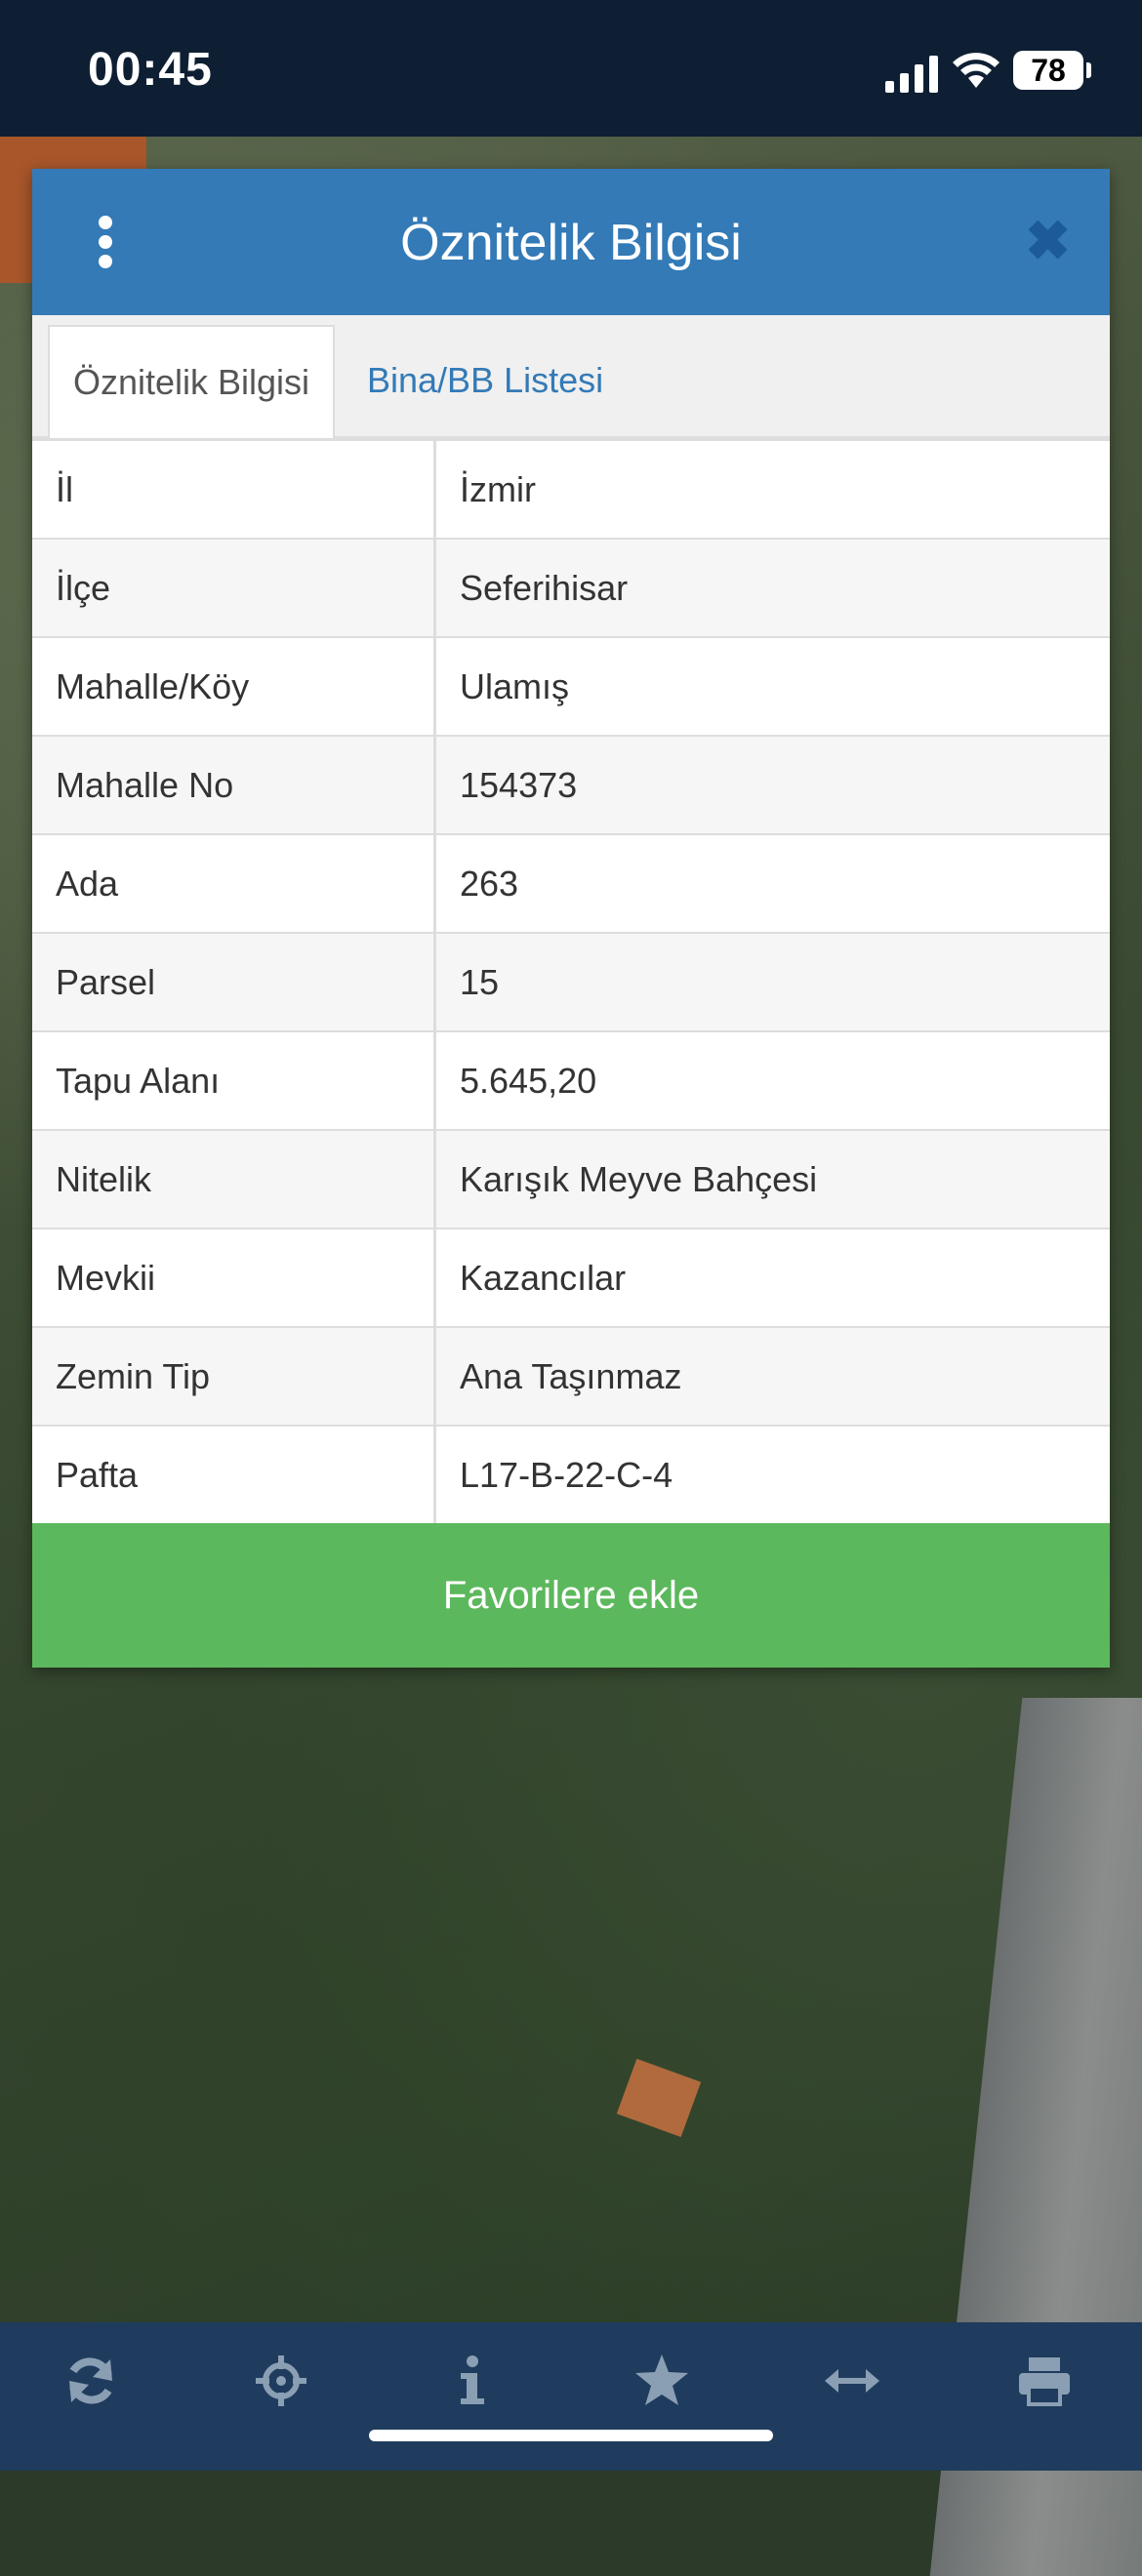  Describe the element at coordinates (485, 380) in the screenshot. I see `tab-building-list: Bina/BB Listesi` at that location.